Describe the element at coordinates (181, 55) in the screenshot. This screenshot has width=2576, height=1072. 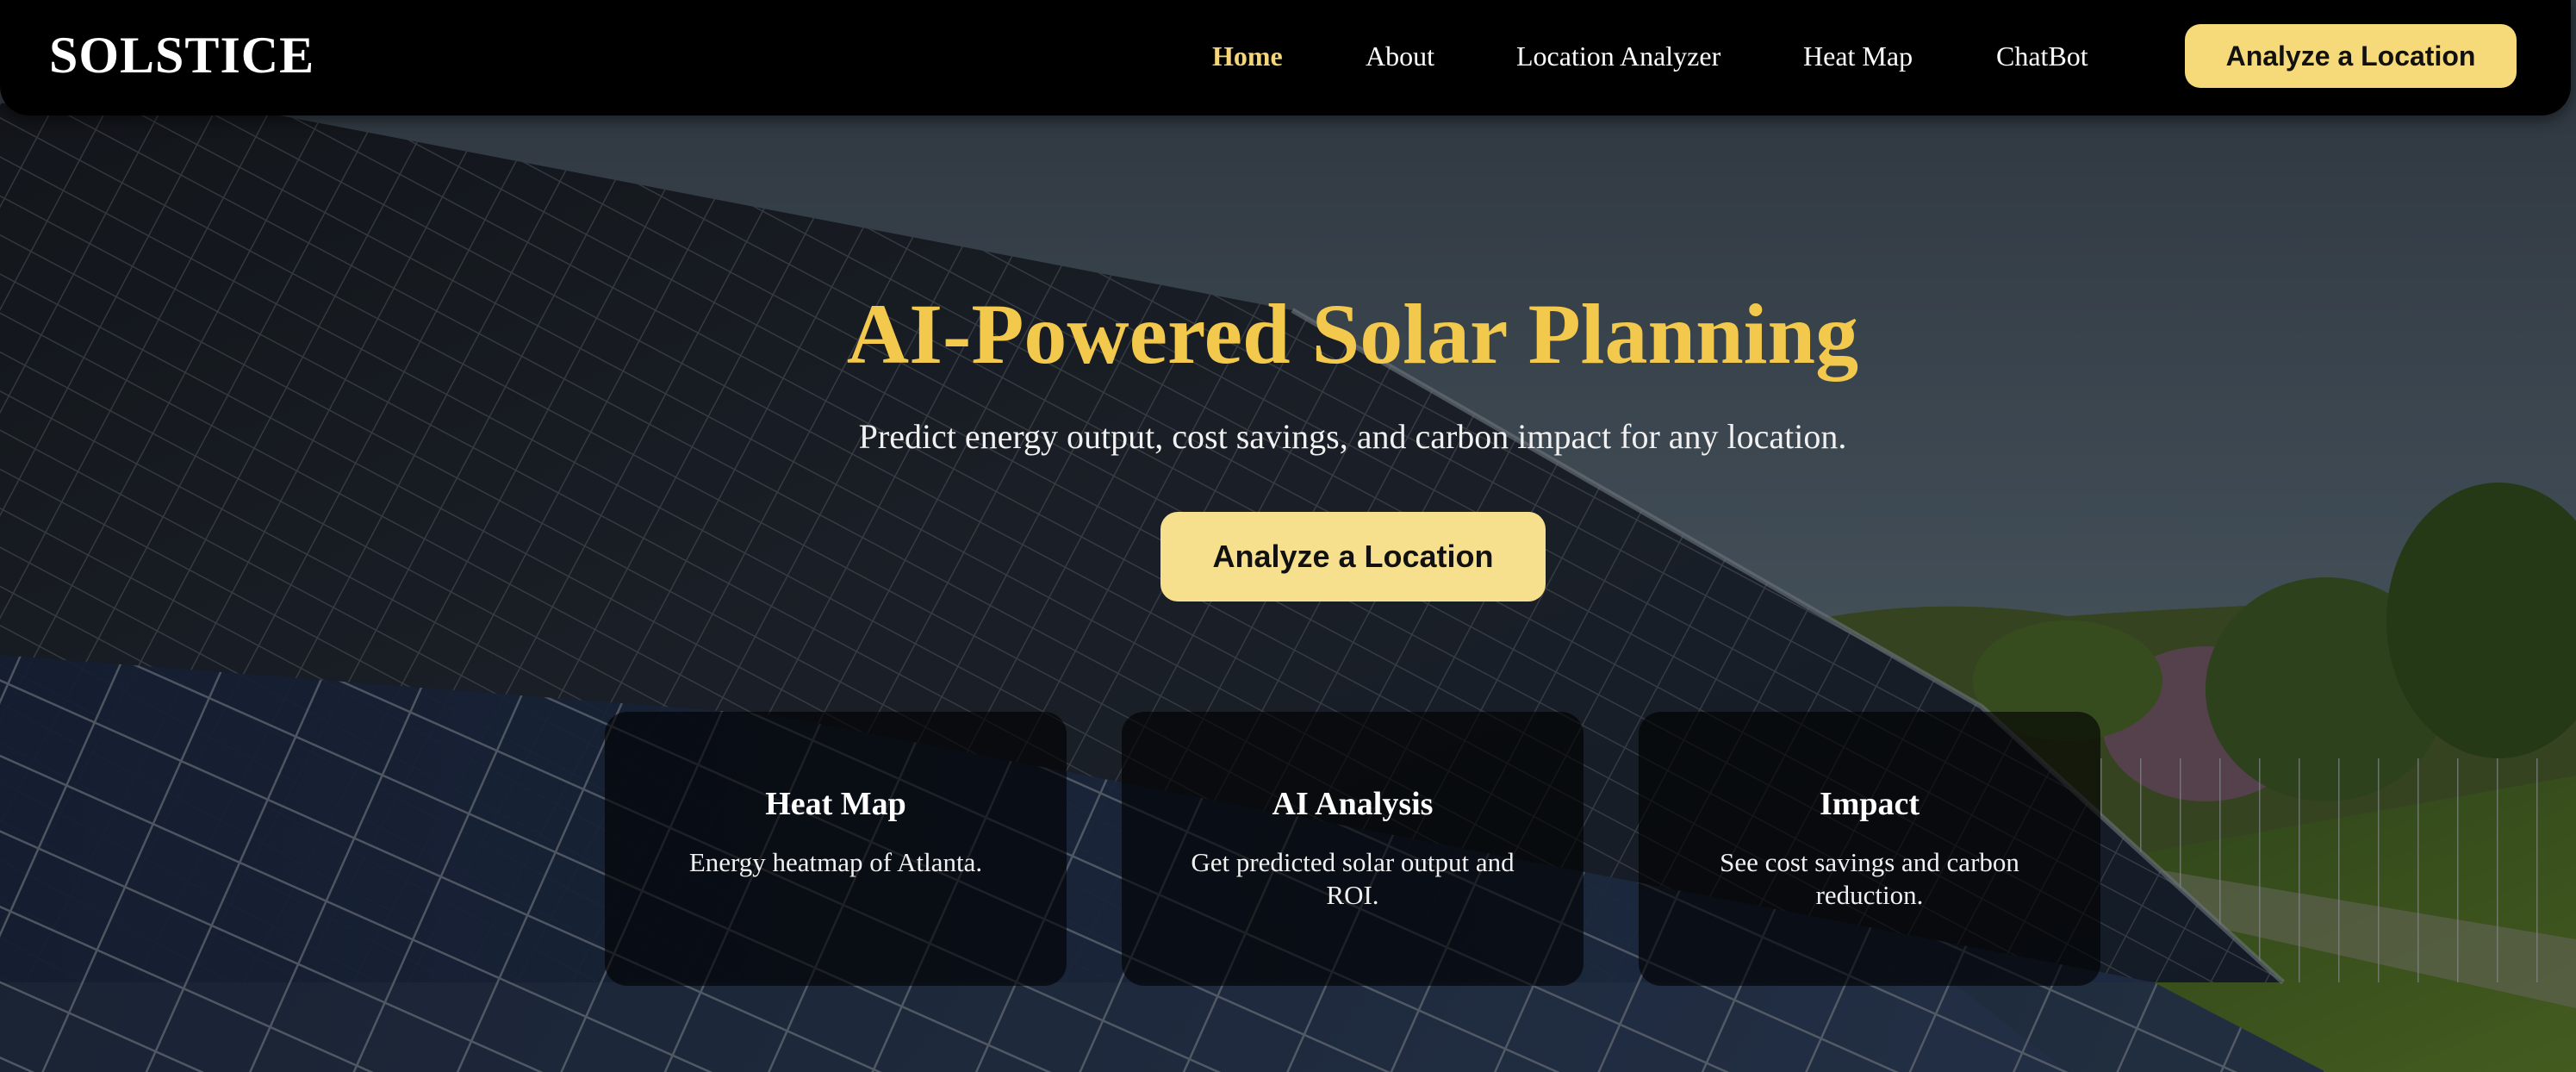
I see `brand-logo: SOLSTICE` at that location.